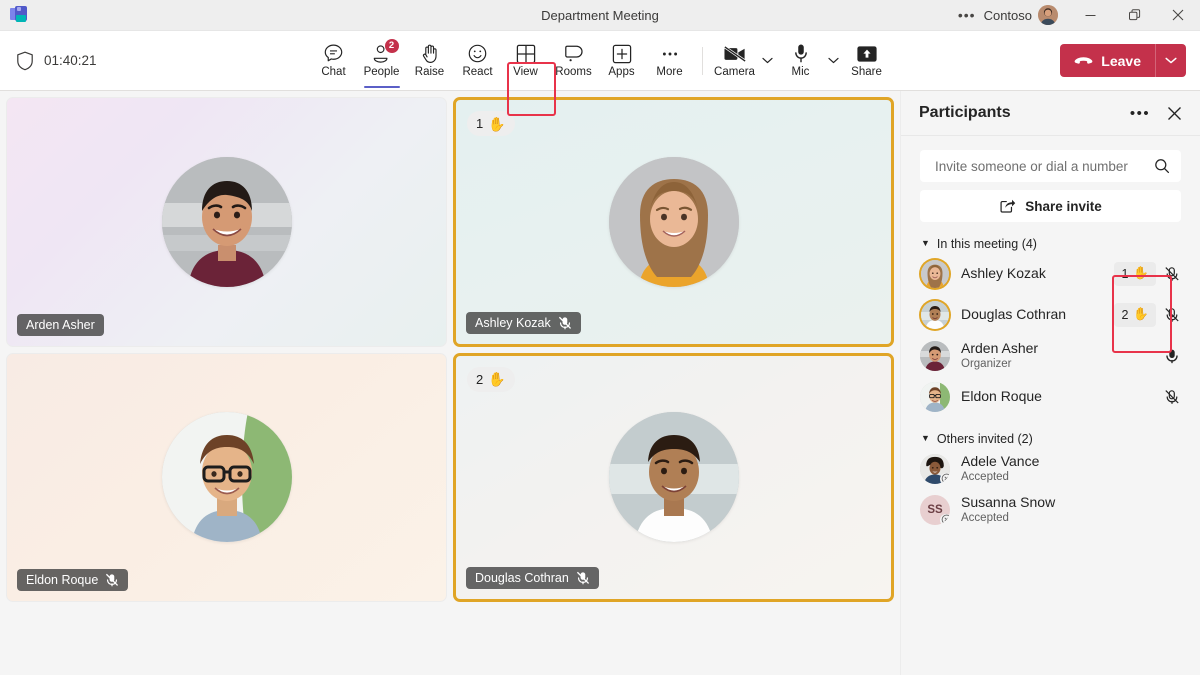  Describe the element at coordinates (984, 439) in the screenshot. I see `section-heading: Others invited (2)` at that location.